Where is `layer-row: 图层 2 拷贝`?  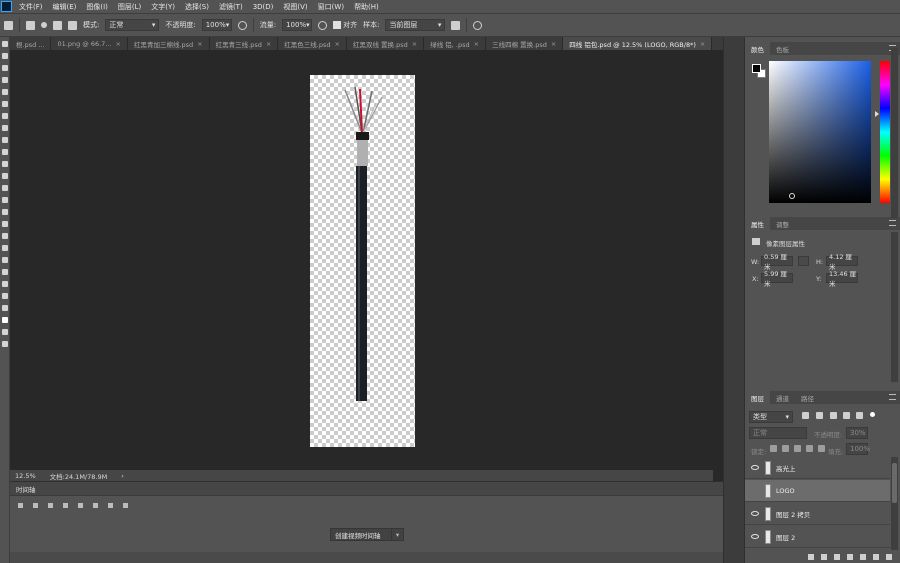
layer-row: 图层 2 拷贝 is located at coordinates (817, 514).